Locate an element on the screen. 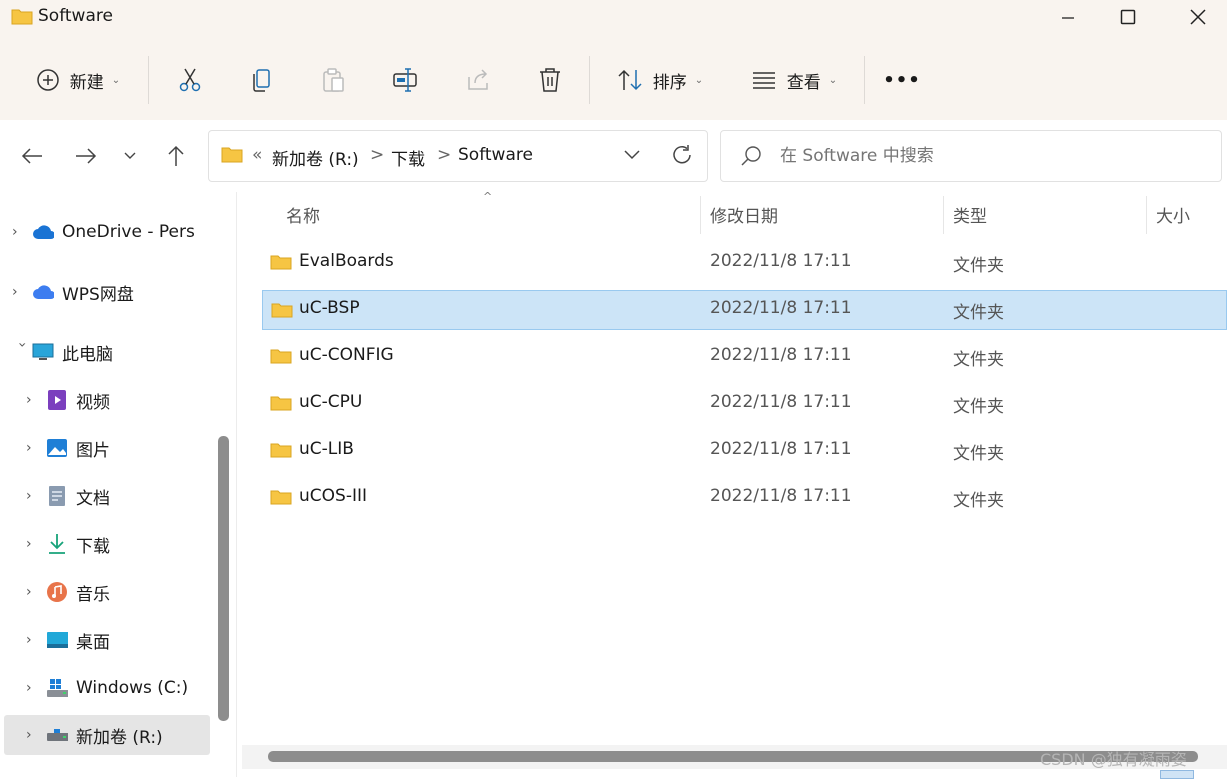 The image size is (1227, 779). breadcrumb-downloads: 下载 is located at coordinates (408, 157).